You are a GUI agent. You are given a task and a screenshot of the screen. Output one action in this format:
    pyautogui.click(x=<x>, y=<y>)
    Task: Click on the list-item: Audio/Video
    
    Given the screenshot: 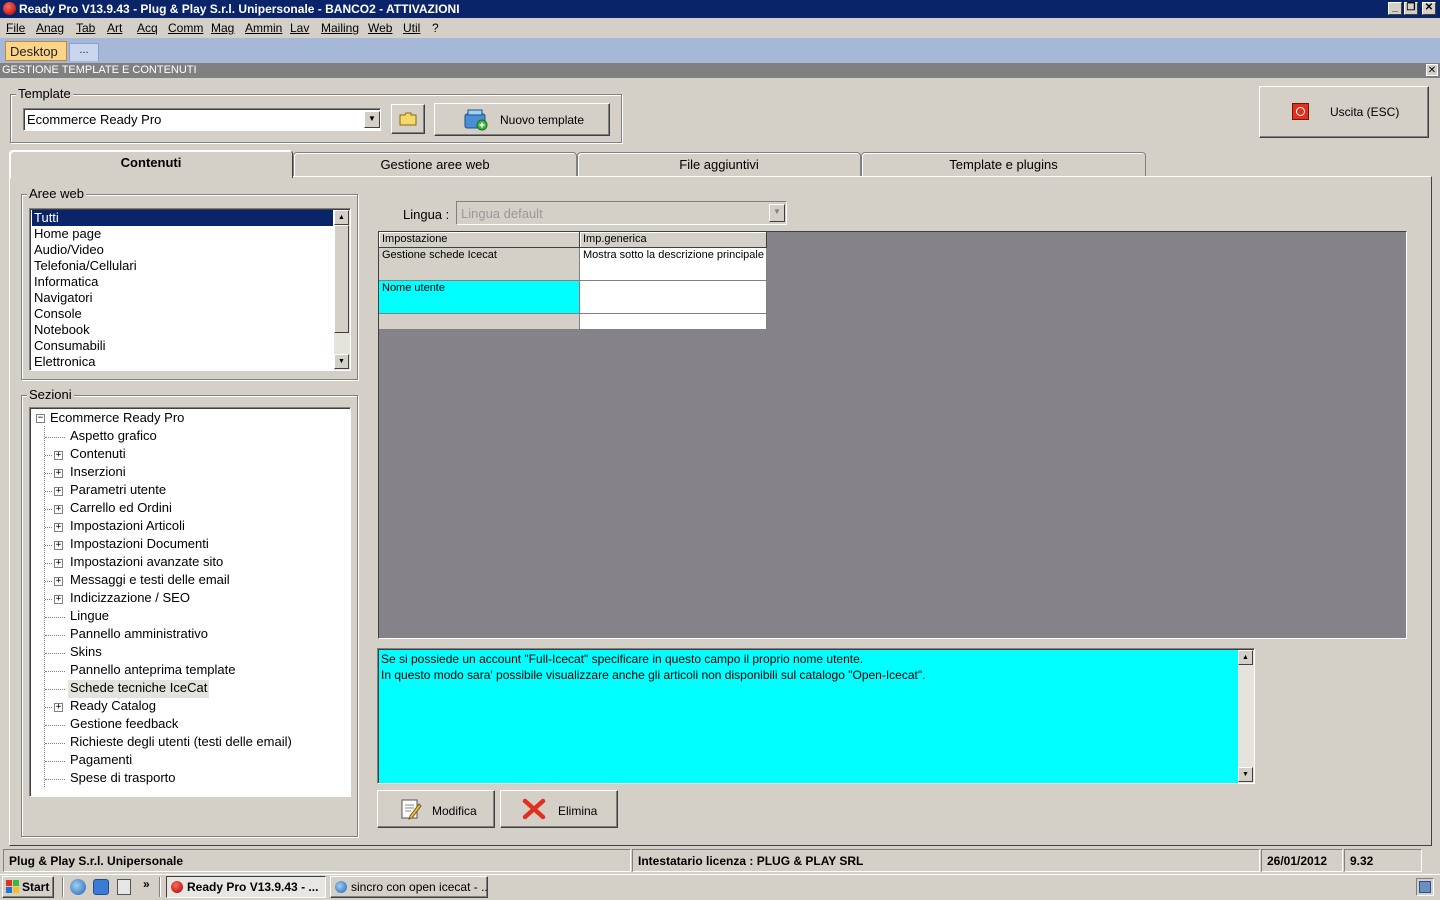 What is the action you would take?
    pyautogui.click(x=68, y=250)
    